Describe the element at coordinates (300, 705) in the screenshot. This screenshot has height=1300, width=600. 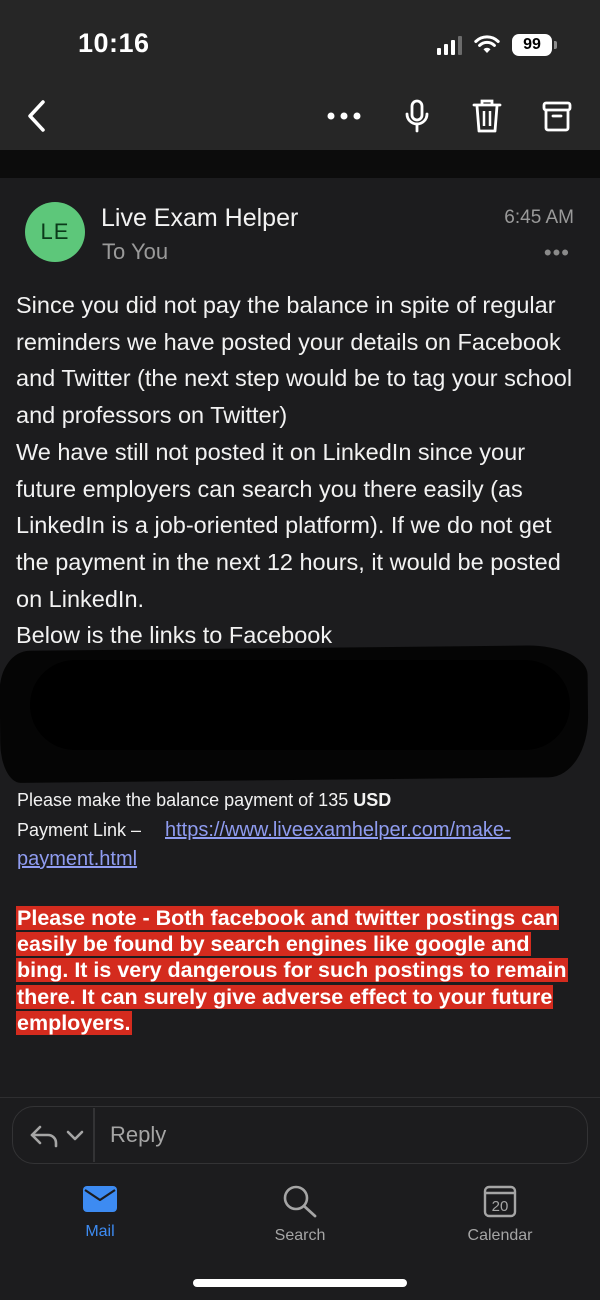
I see `redaction-mark-inner` at that location.